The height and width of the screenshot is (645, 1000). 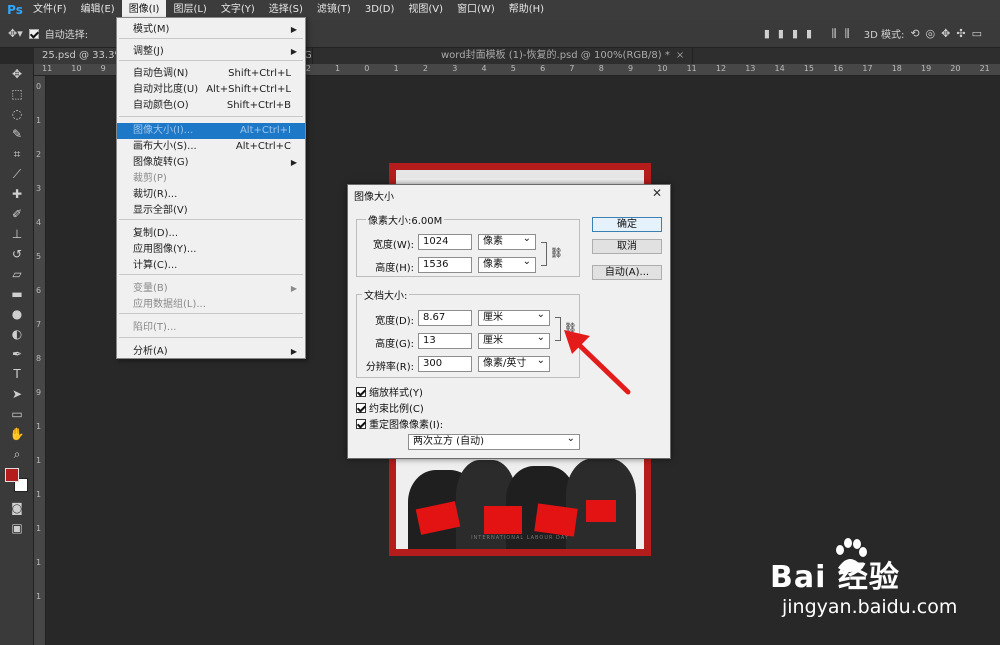 I want to click on eyedropper-tool-icon: ⟋, so click(x=17, y=174).